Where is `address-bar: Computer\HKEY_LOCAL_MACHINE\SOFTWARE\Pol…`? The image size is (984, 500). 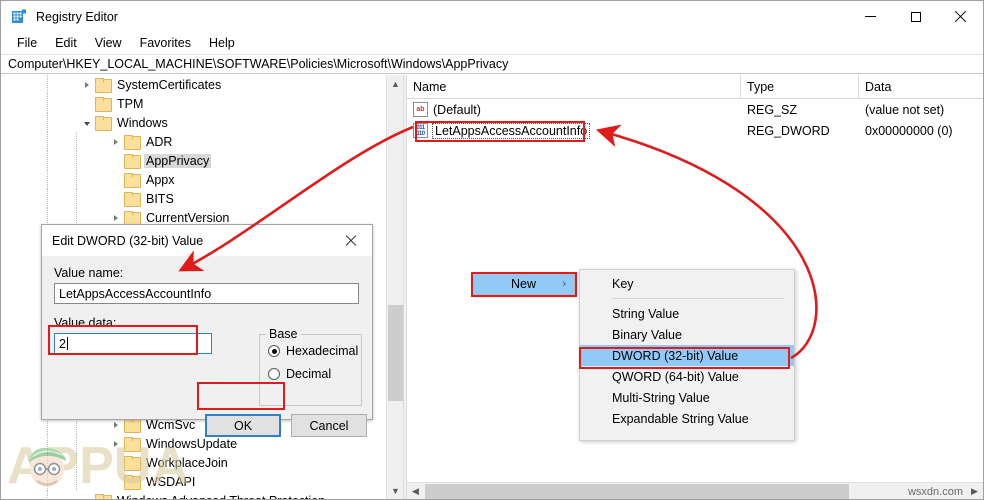
address-bar: Computer\HKEY_LOCAL_MACHINE\SOFTWARE\Pol… is located at coordinates (492, 64).